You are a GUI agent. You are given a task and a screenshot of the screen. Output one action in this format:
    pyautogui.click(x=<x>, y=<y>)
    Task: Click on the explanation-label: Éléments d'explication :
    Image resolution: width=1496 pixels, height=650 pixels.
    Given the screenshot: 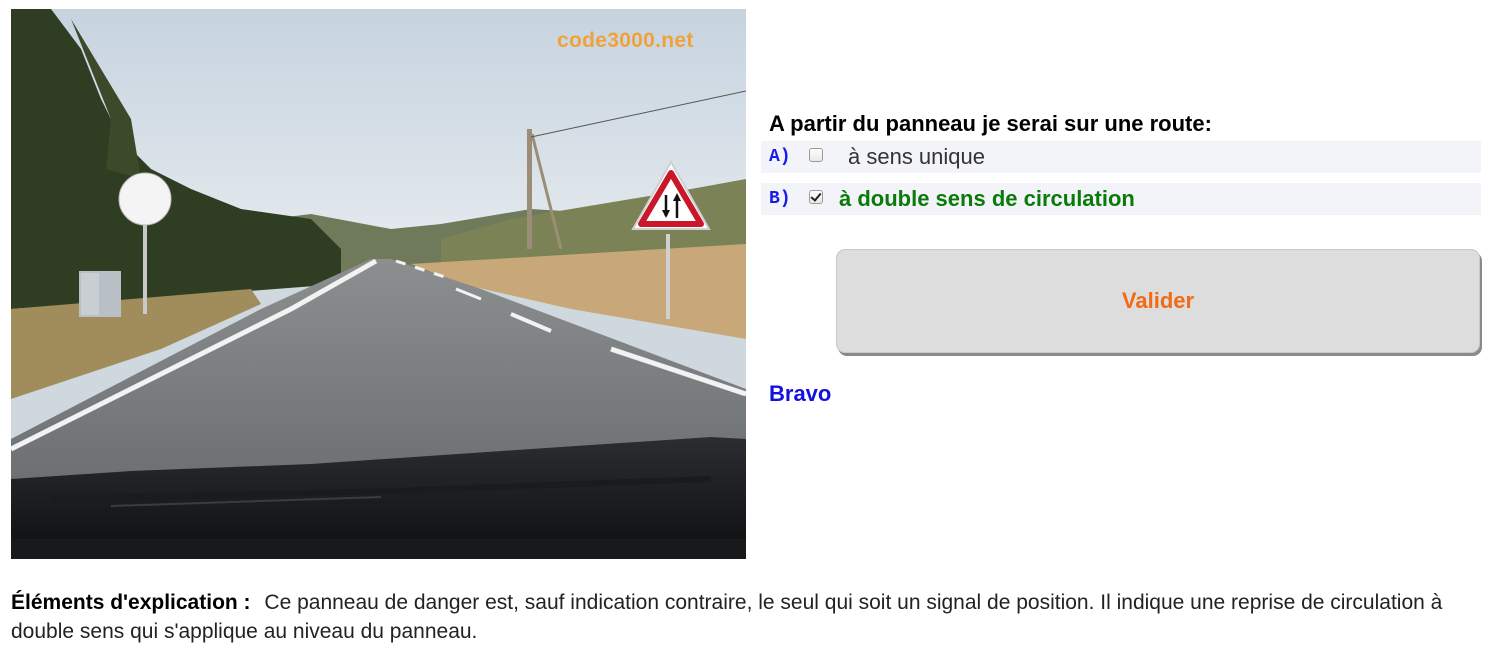 What is the action you would take?
    pyautogui.click(x=131, y=602)
    